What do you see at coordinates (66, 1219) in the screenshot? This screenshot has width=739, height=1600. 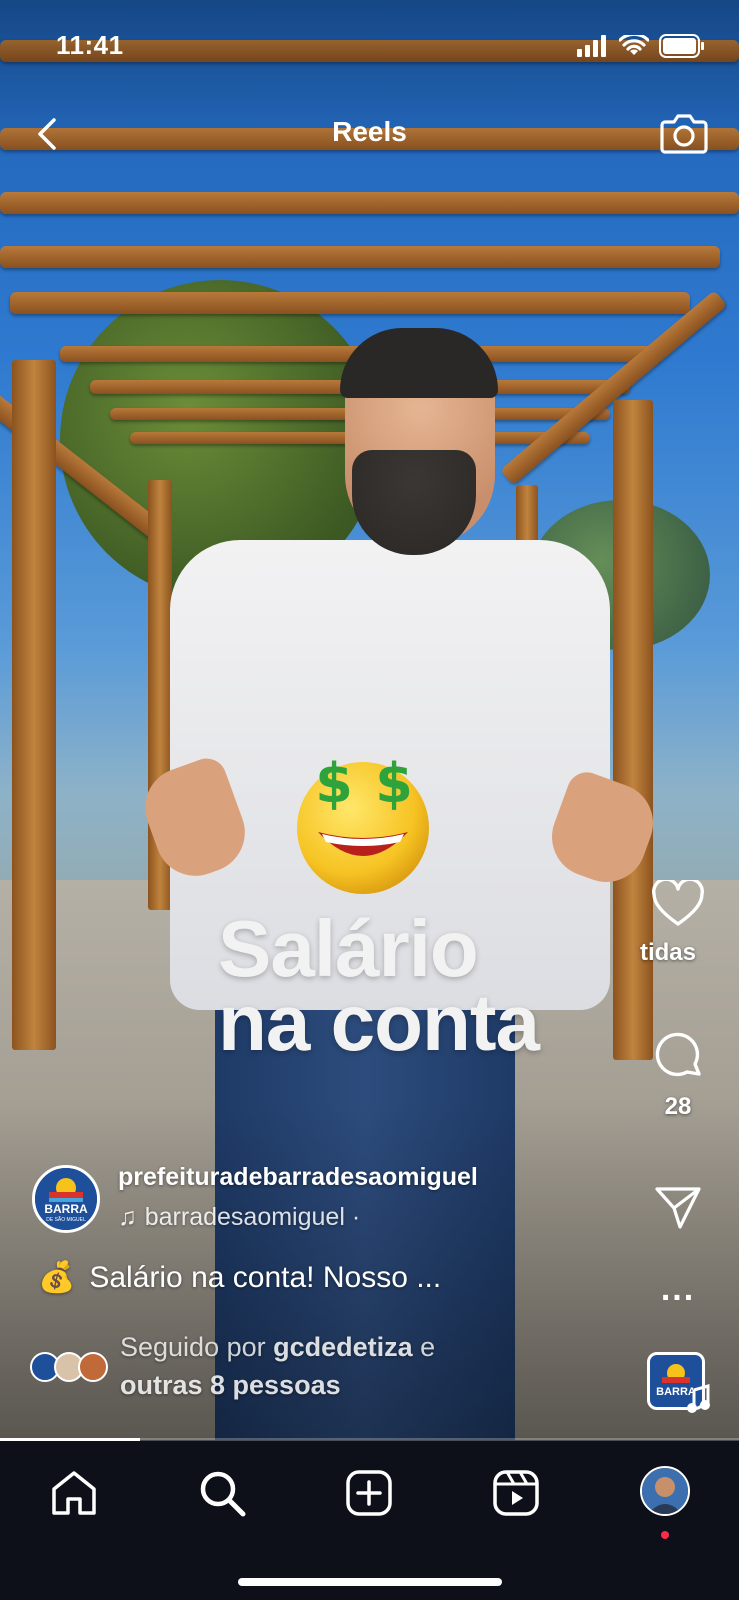 I see `svg-text: DE SÃO MIGUEL` at bounding box center [66, 1219].